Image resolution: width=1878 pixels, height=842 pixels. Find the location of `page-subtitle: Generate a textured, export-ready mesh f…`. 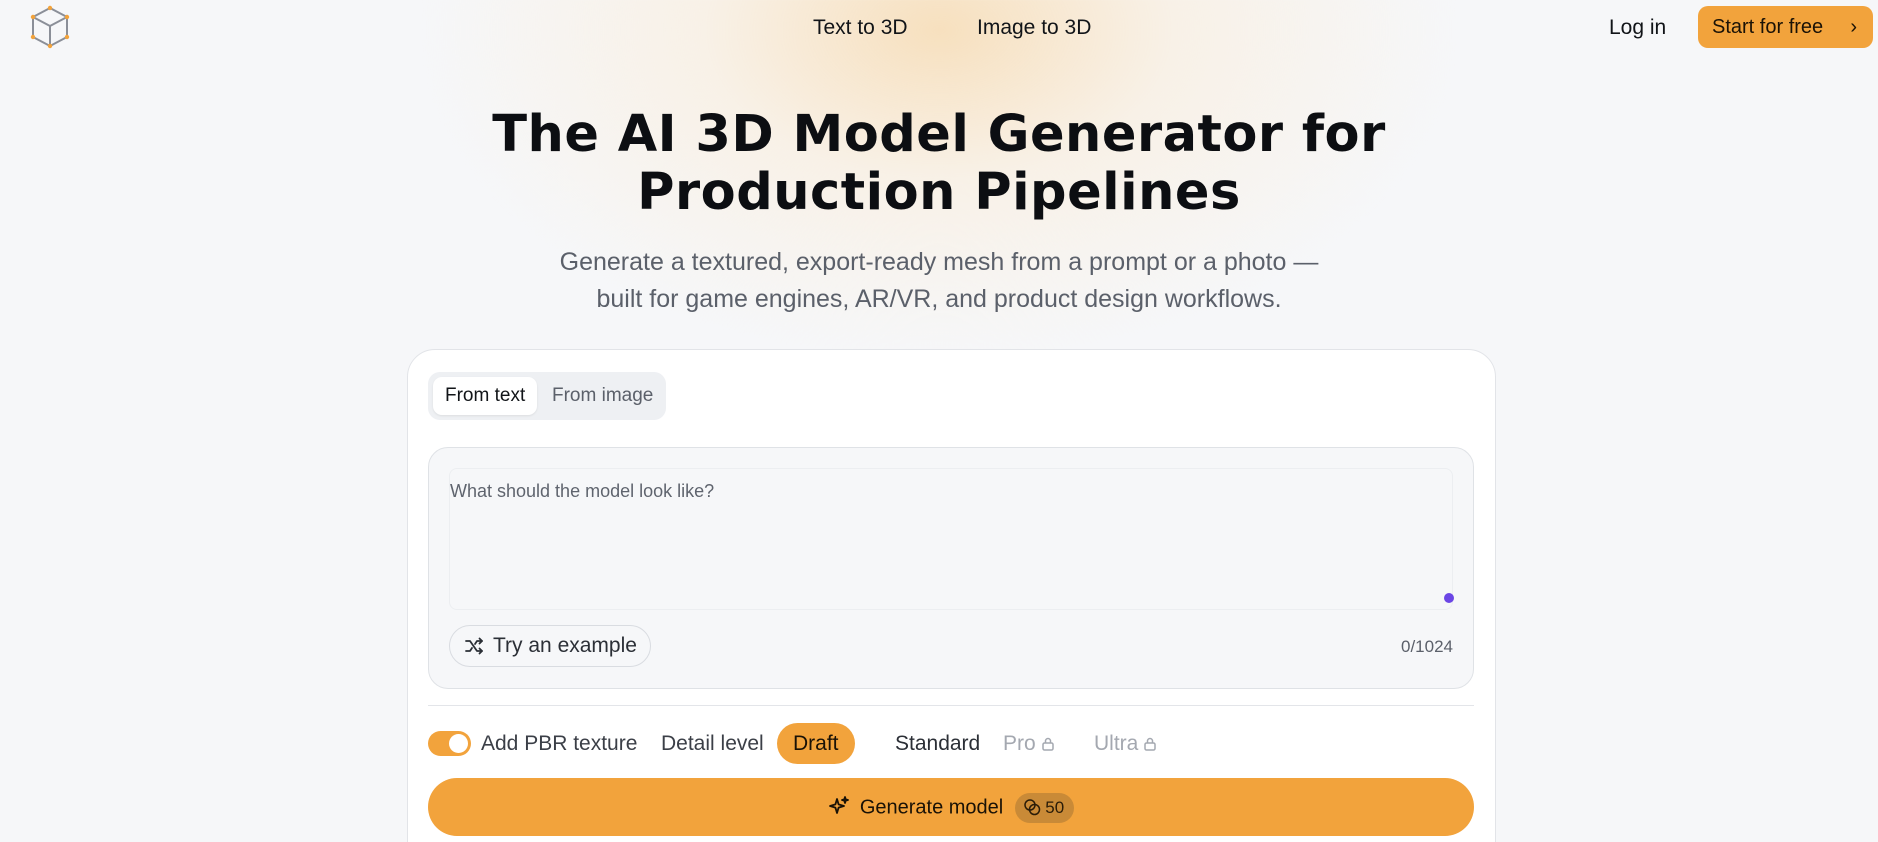

page-subtitle: Generate a textured, export-ready mesh f… is located at coordinates (939, 281).